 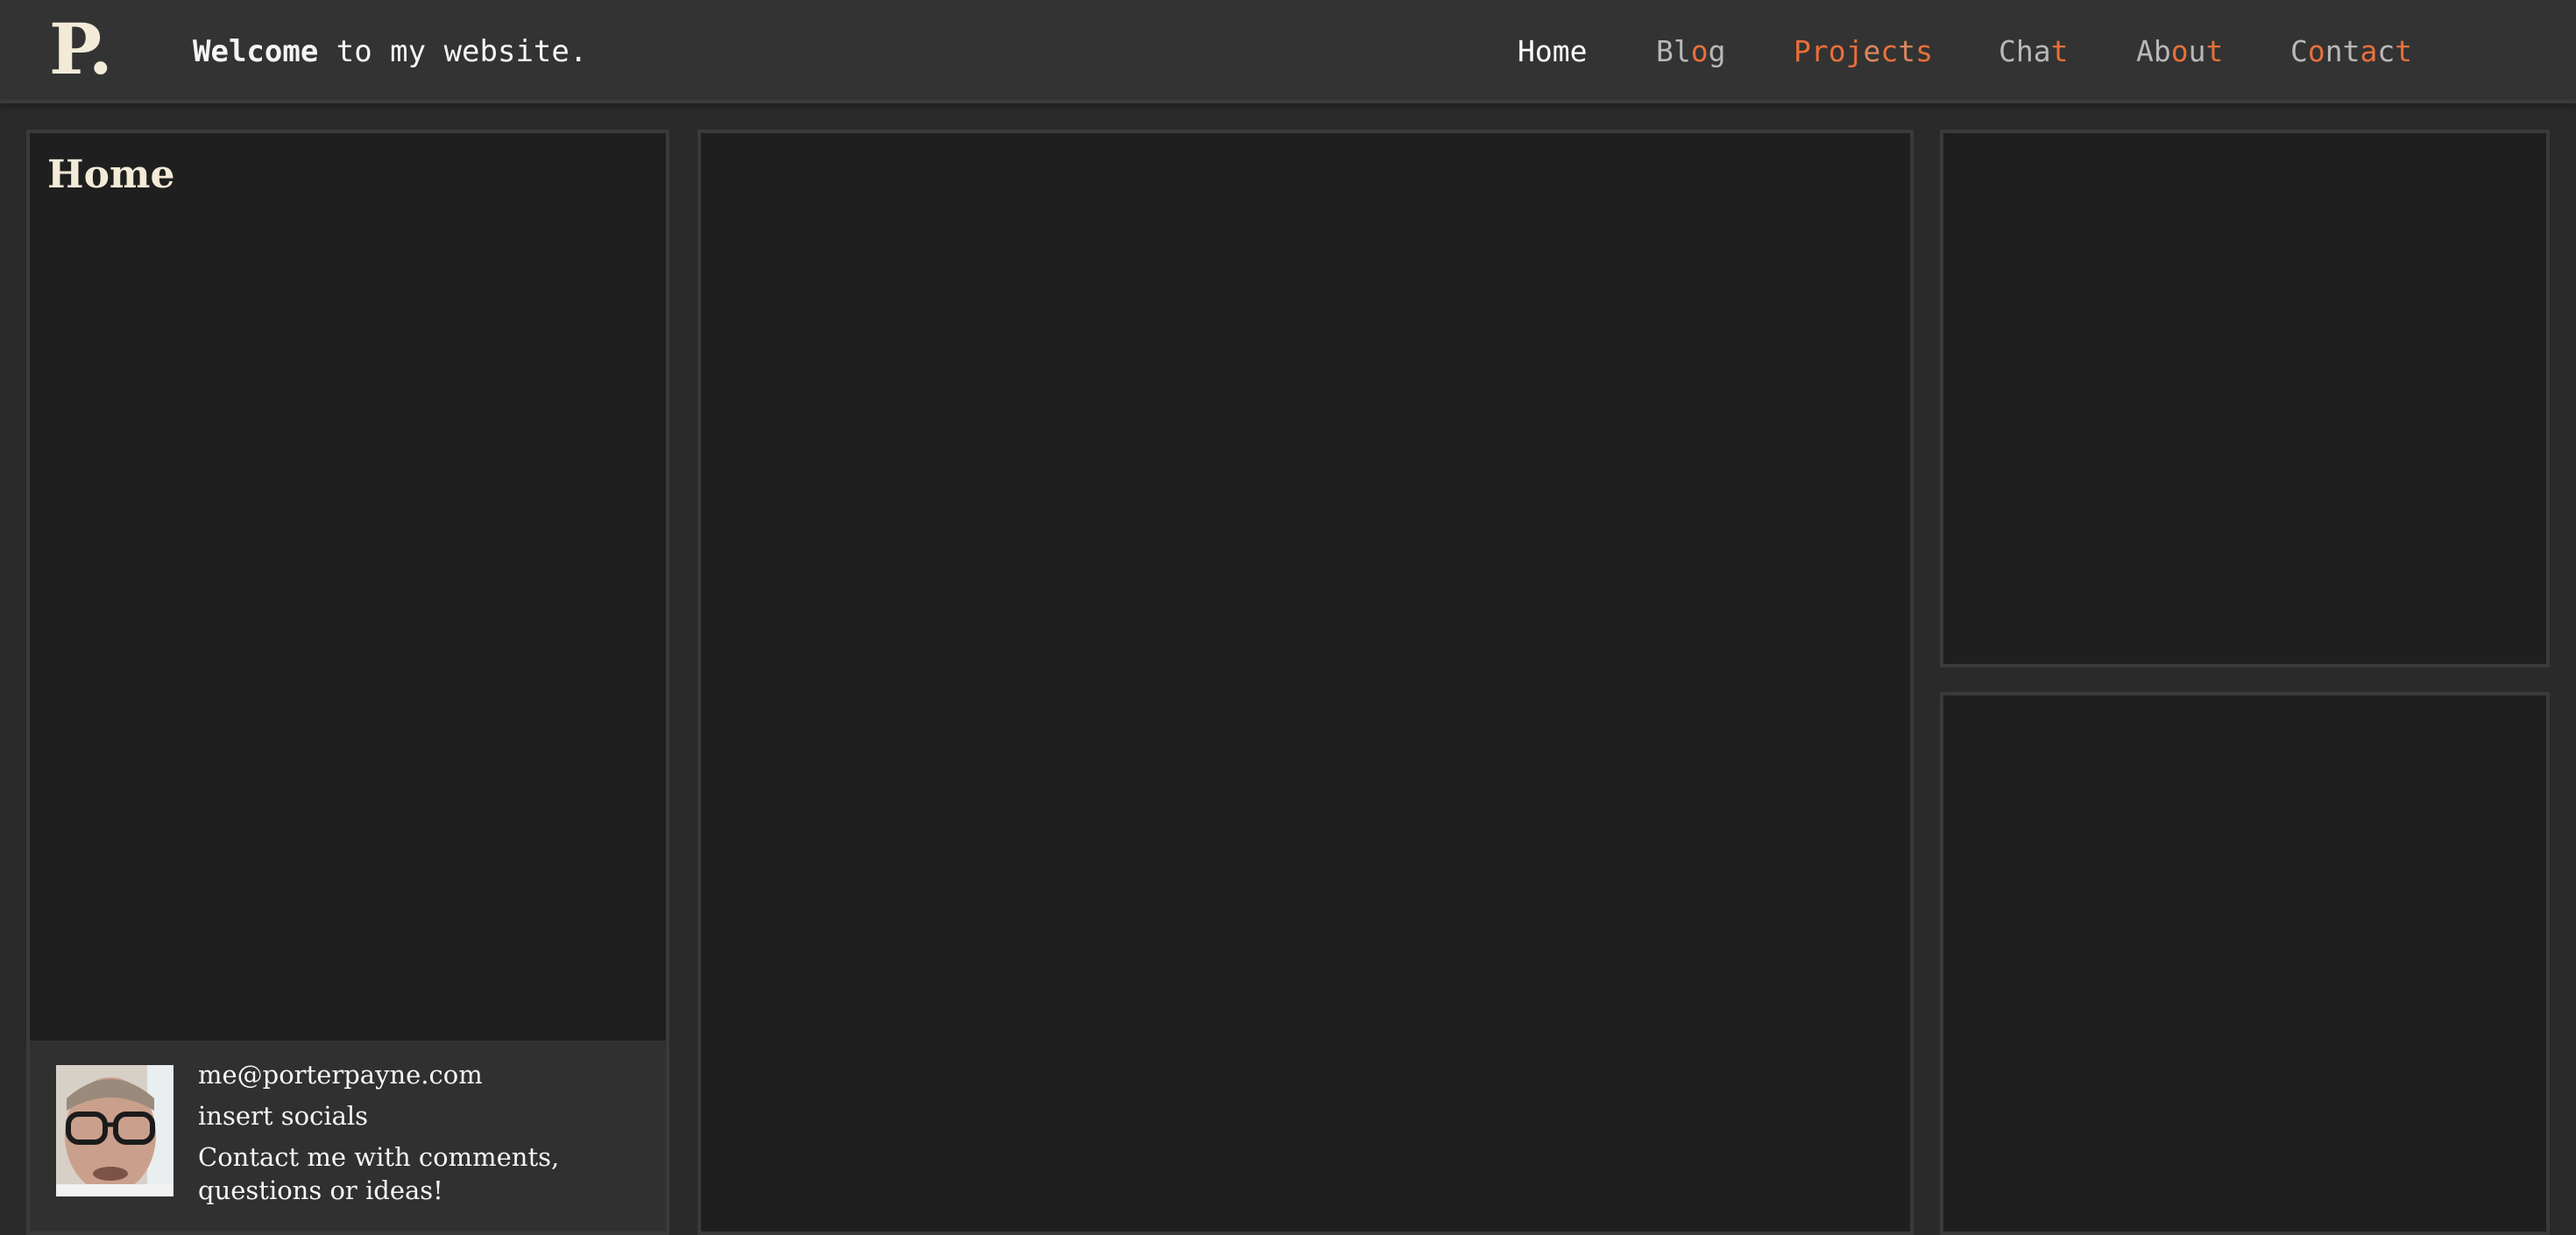 I want to click on nav-about: About, so click(x=2179, y=52).